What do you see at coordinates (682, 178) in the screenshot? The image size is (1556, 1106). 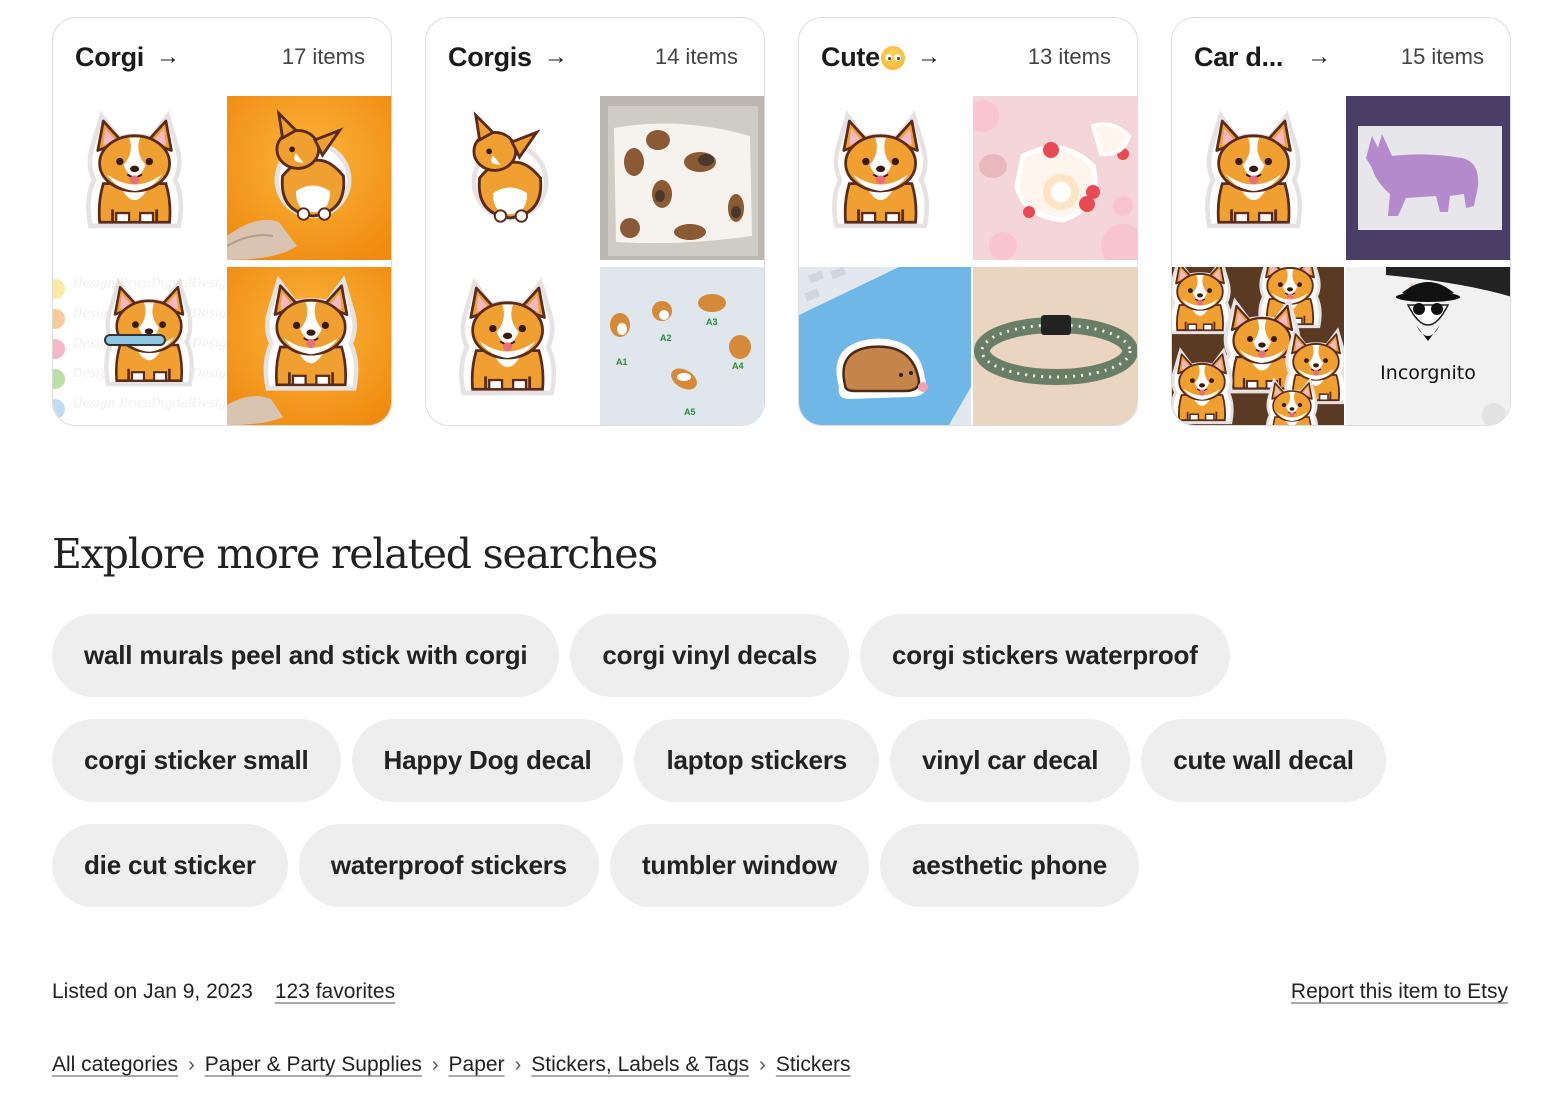 I see `corgi-face-mask-image` at bounding box center [682, 178].